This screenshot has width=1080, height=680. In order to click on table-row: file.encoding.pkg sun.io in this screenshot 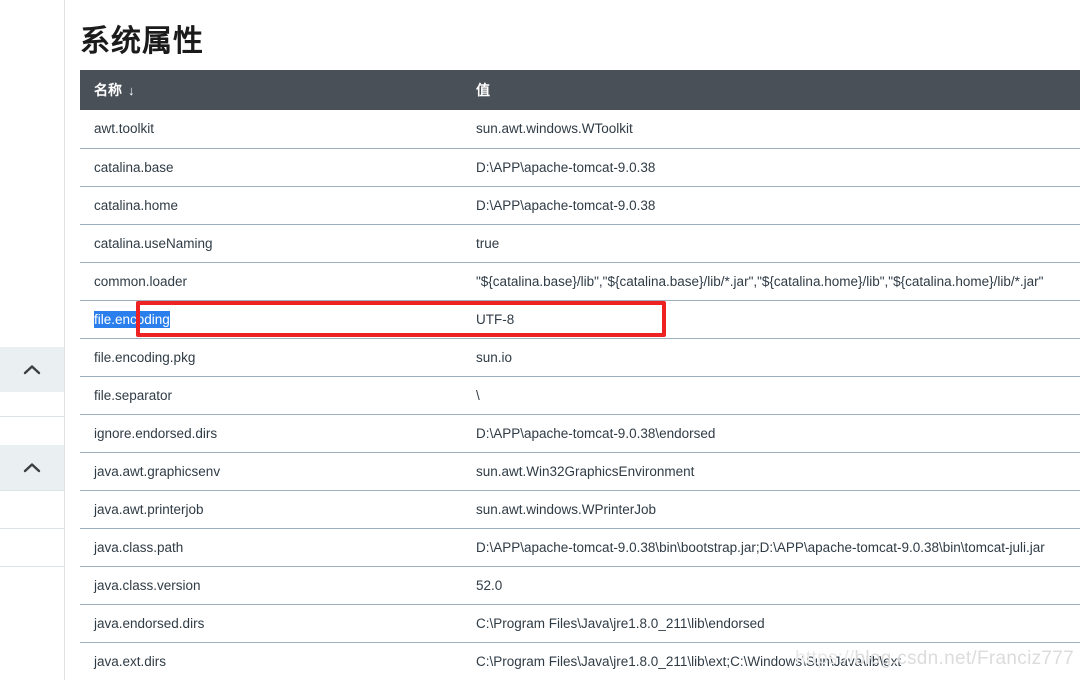, I will do `click(580, 357)`.